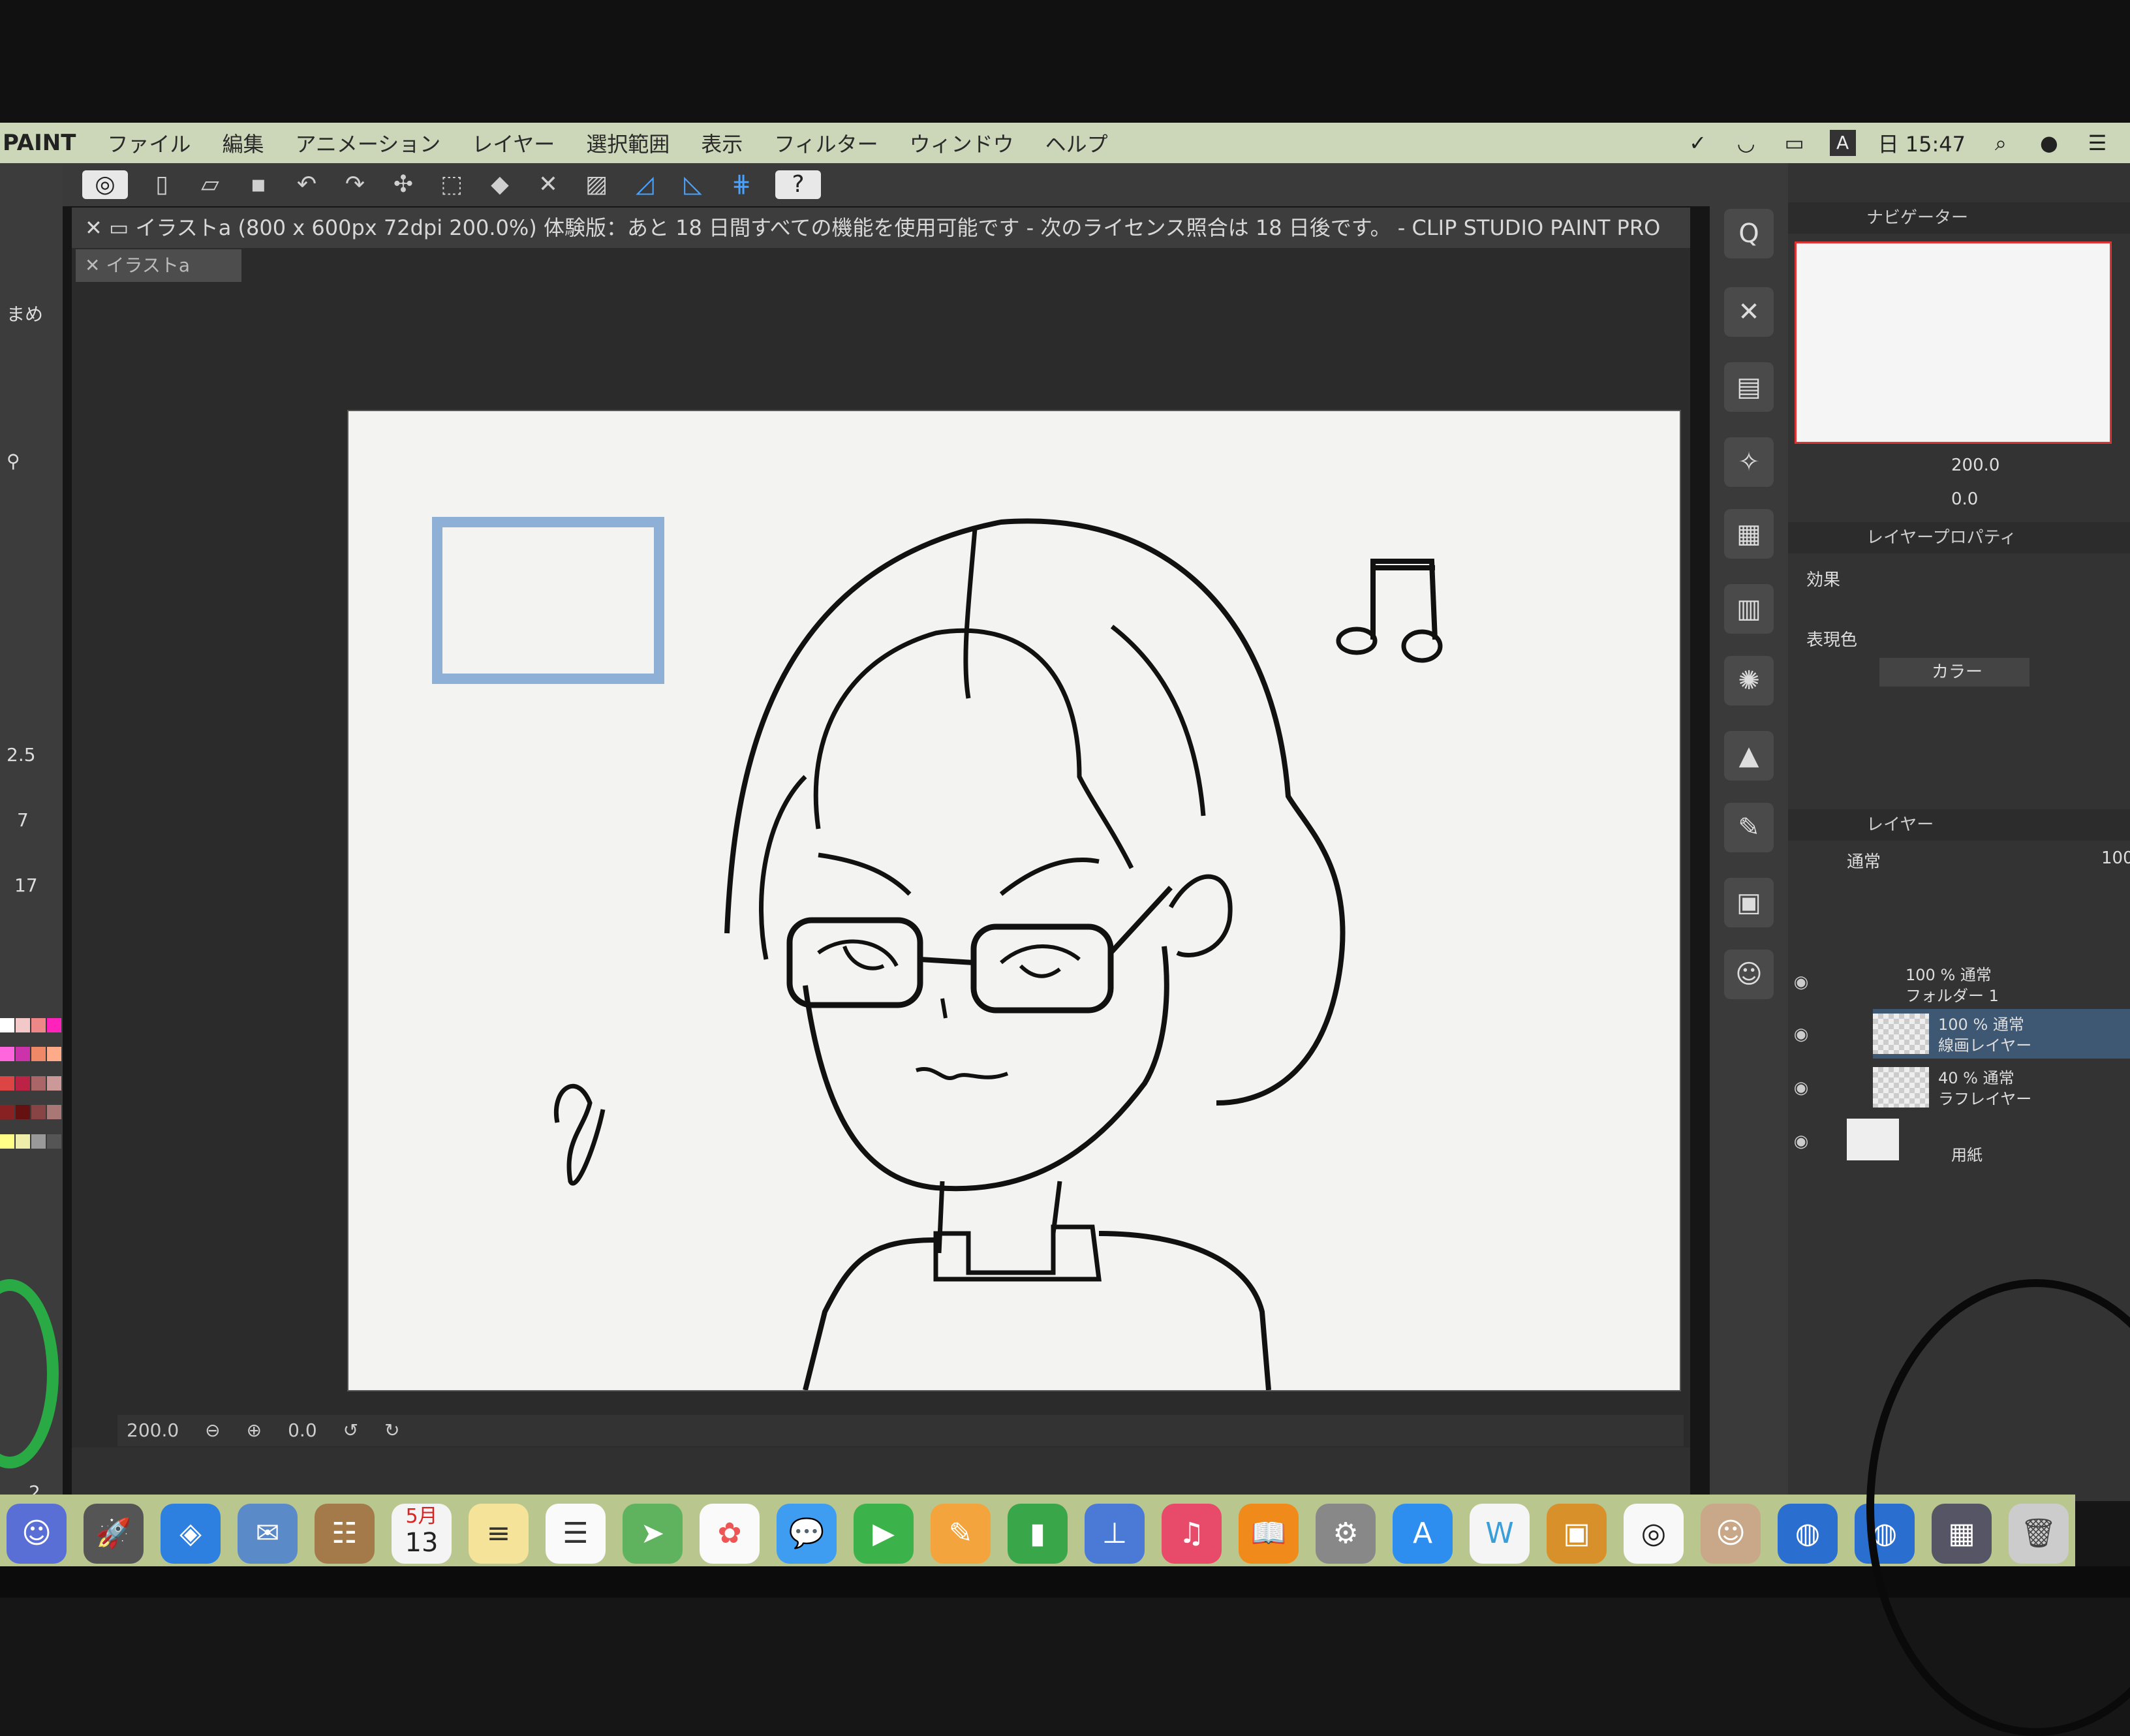 Image resolution: width=2130 pixels, height=1736 pixels. Describe the element at coordinates (1795, 143) in the screenshot. I see `battery-icon: ▭` at that location.